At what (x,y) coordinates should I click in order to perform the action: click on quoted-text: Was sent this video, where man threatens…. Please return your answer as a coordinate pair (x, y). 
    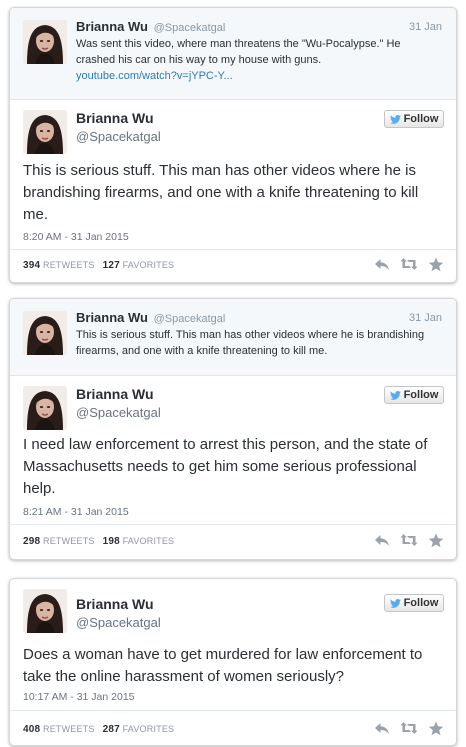
    Looking at the image, I should click on (255, 60).